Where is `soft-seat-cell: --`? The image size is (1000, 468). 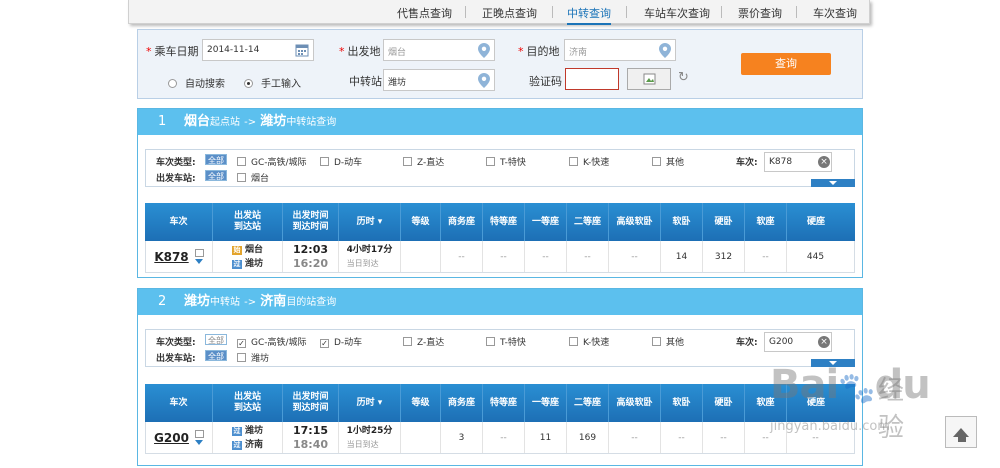
soft-seat-cell: -- is located at coordinates (766, 256).